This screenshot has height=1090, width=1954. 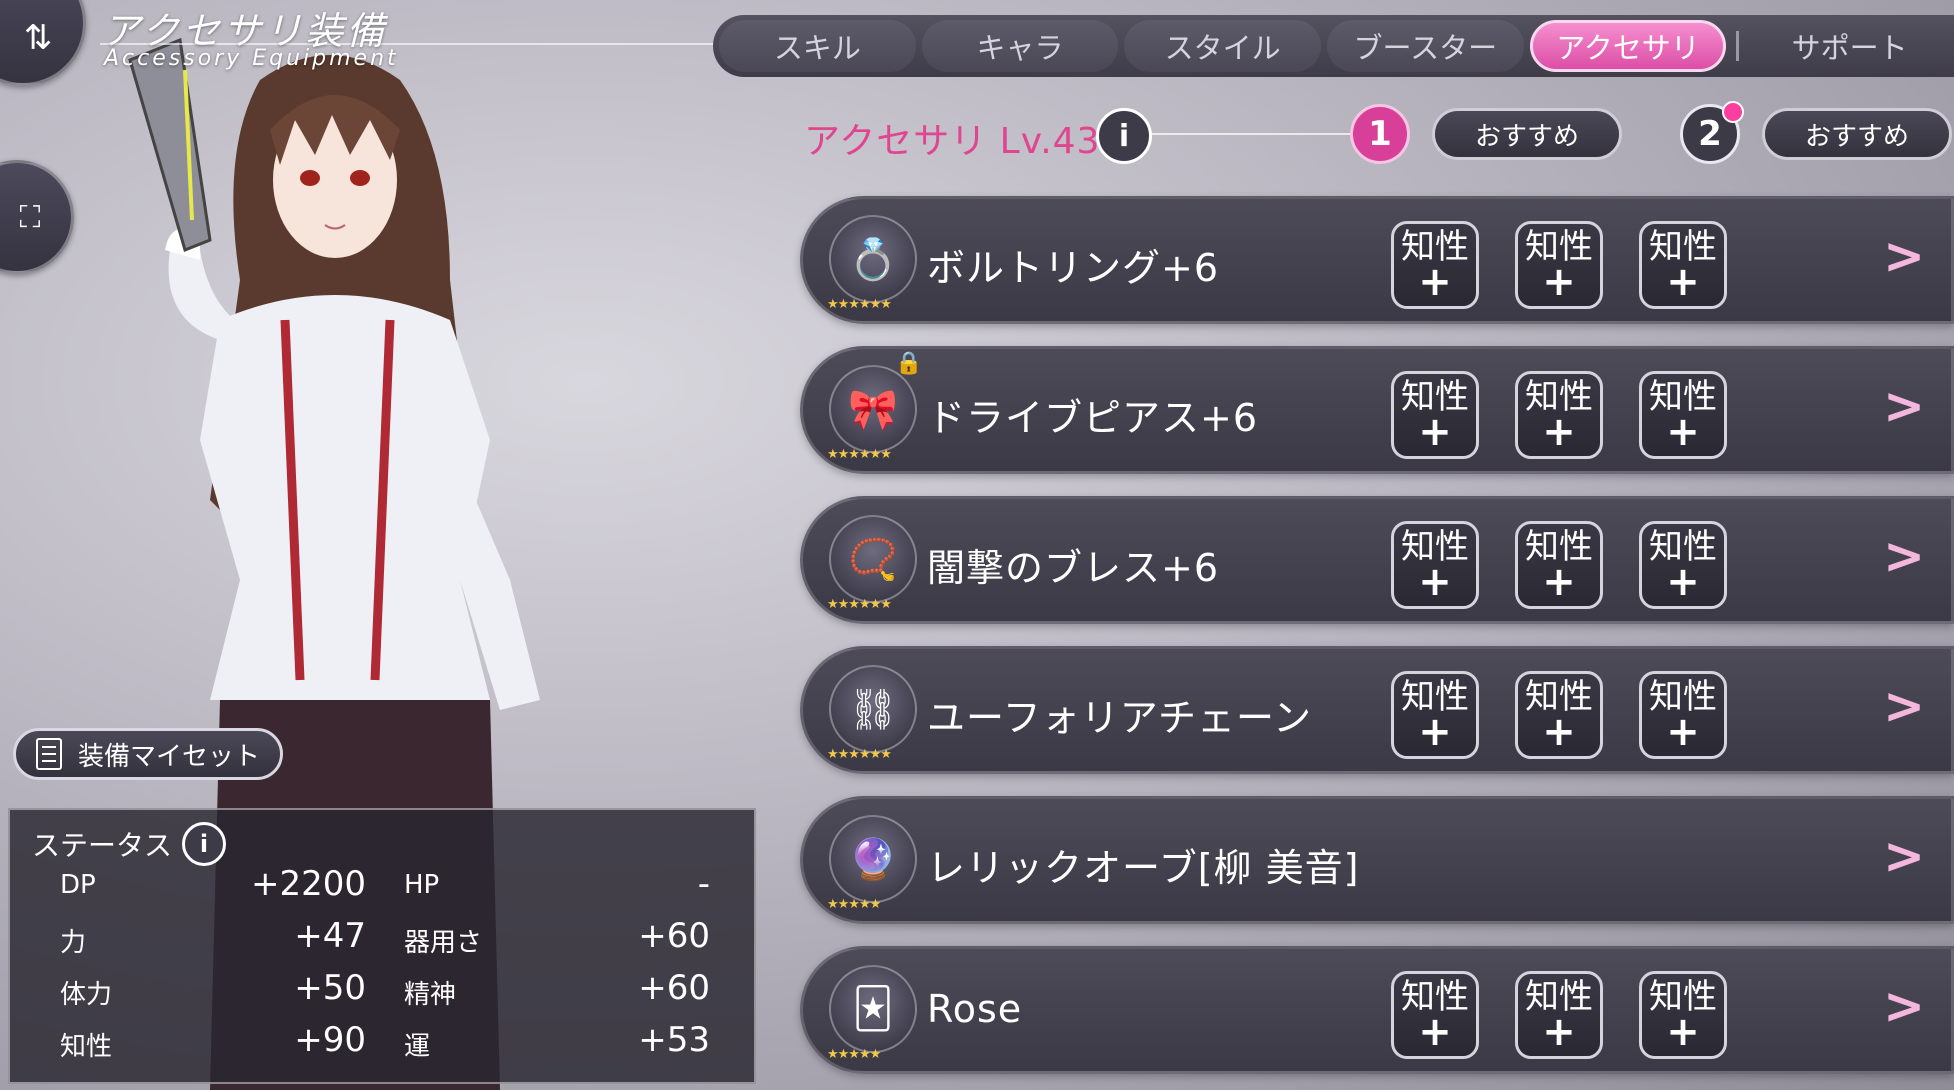 What do you see at coordinates (204, 844) in the screenshot?
I see `status-info-icon: i` at bounding box center [204, 844].